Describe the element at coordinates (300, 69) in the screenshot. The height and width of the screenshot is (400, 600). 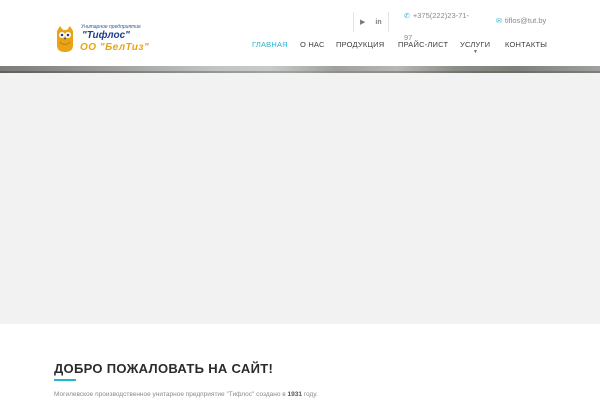
I see `hero-image-strip` at that location.